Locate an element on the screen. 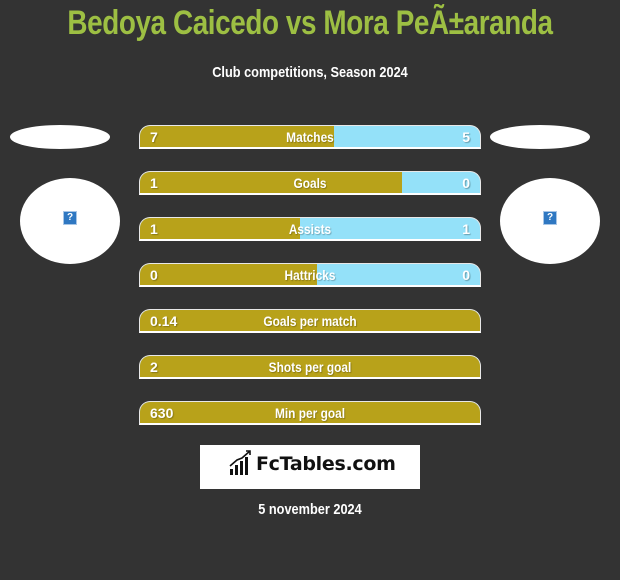 This screenshot has height=580, width=620. left-player-avatar: ? is located at coordinates (70, 221).